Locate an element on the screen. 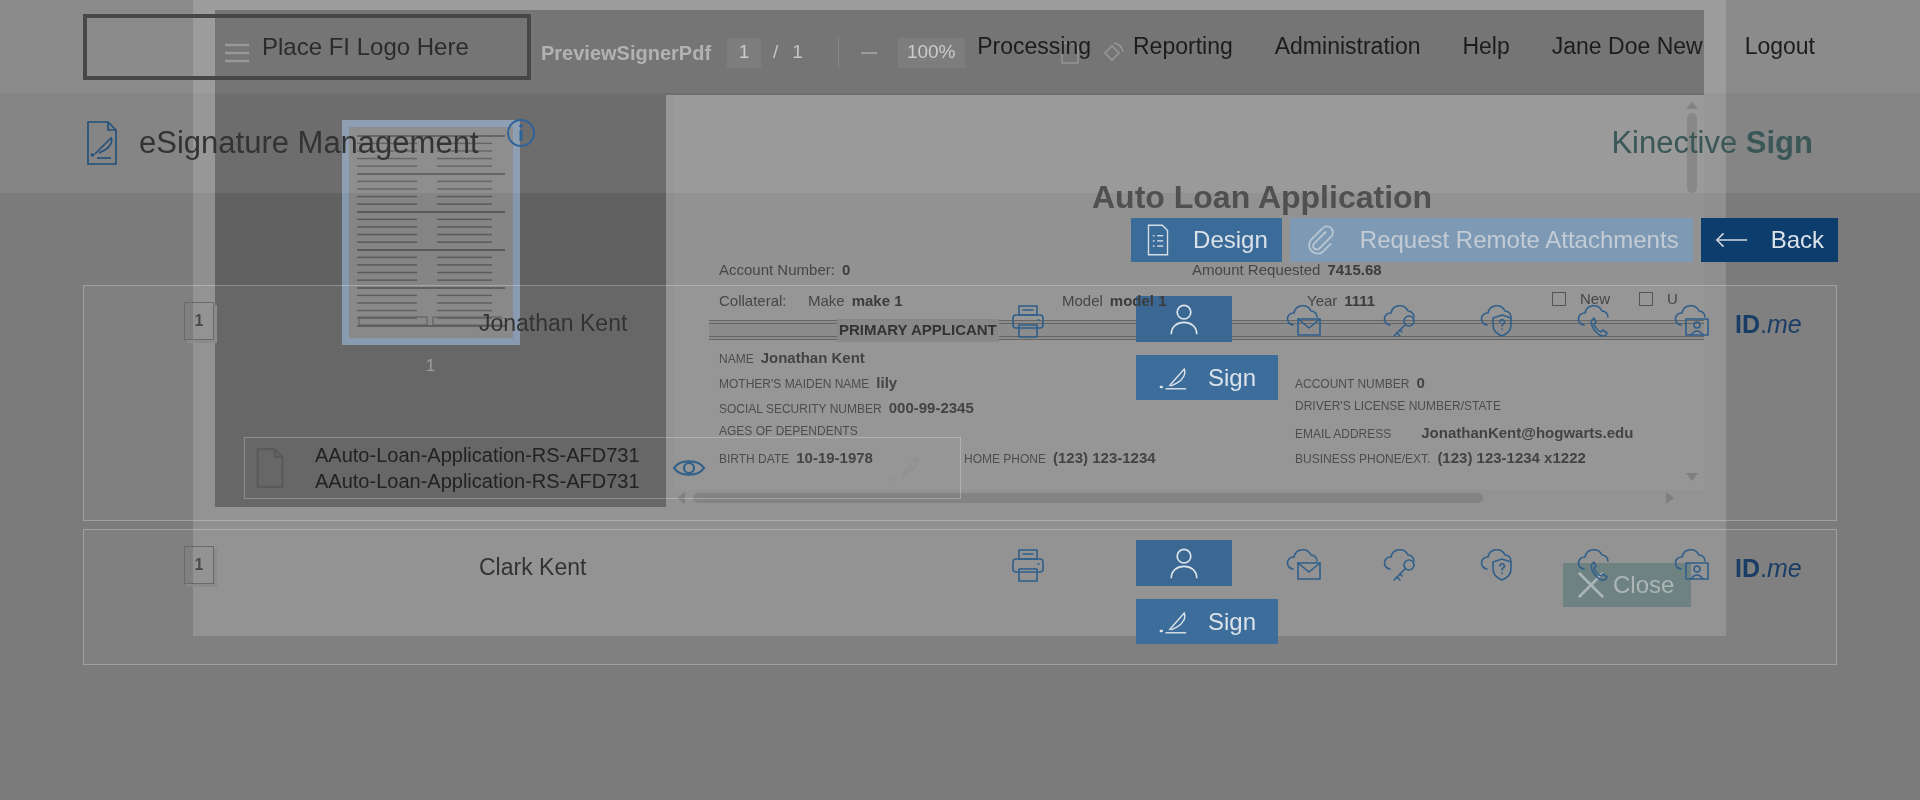  logo-placeholder: Place FI Logo Here is located at coordinates (307, 46).